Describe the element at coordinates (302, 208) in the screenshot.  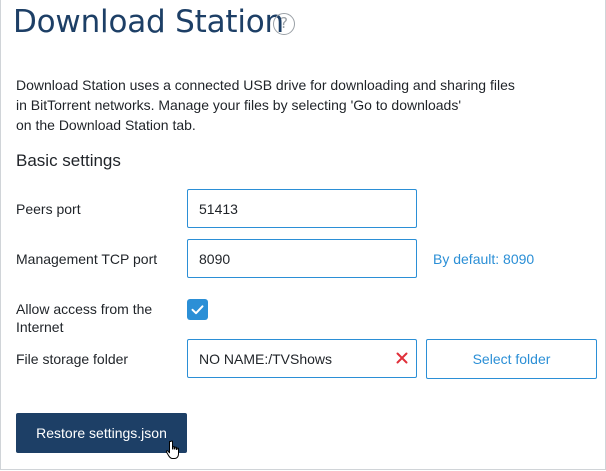
I see `peers-port-input` at that location.